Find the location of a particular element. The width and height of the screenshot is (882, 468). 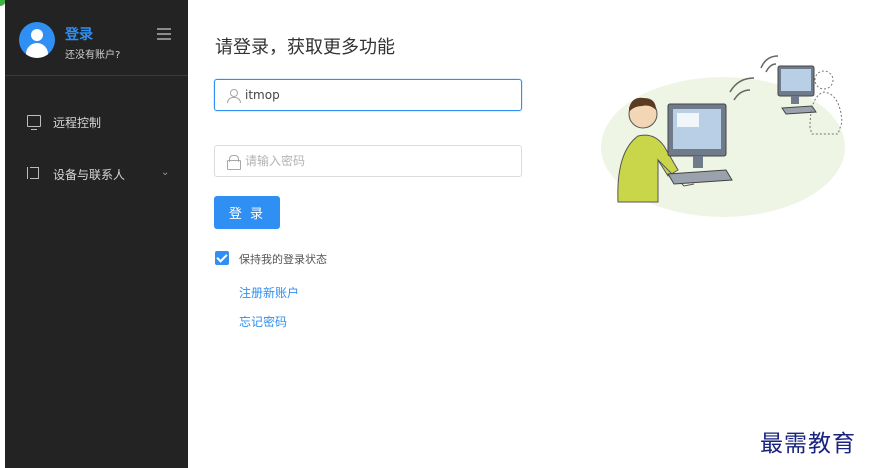

sidebar-item-label: 远程控制 is located at coordinates (77, 123).